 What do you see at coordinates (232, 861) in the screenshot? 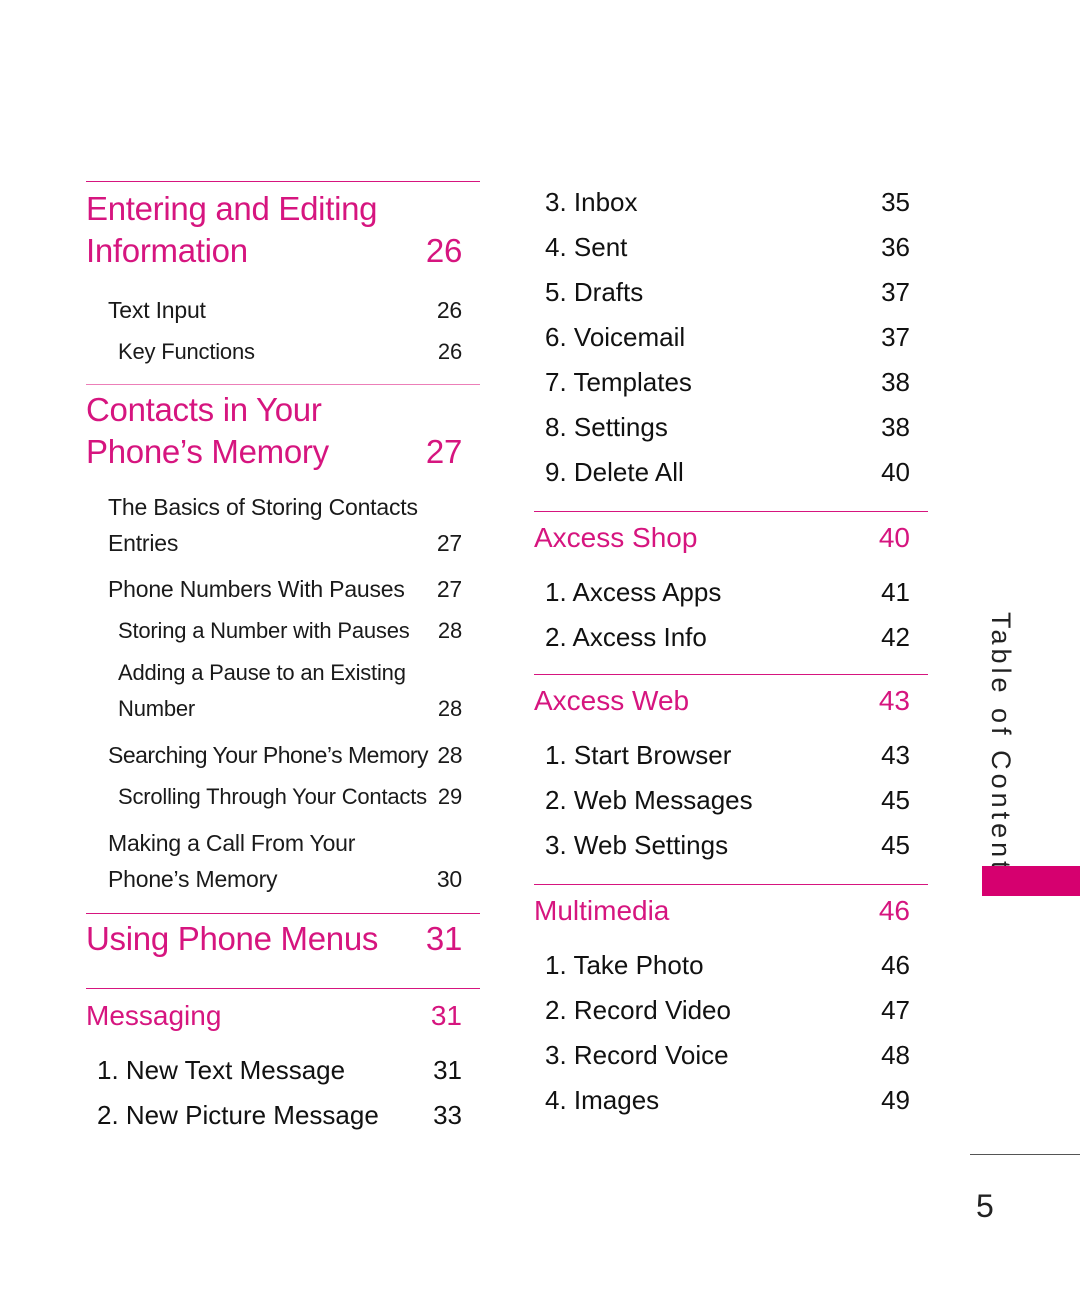
I see `entry-title: Making a Call From Your Phone’s Memory` at bounding box center [232, 861].